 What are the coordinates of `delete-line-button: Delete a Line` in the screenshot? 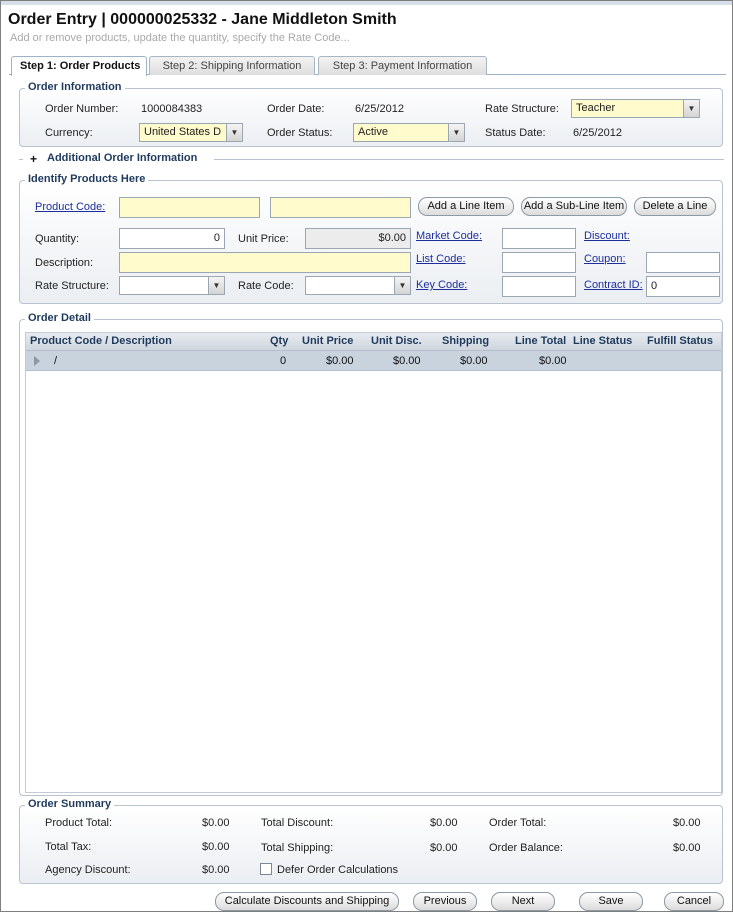 It's located at (675, 206).